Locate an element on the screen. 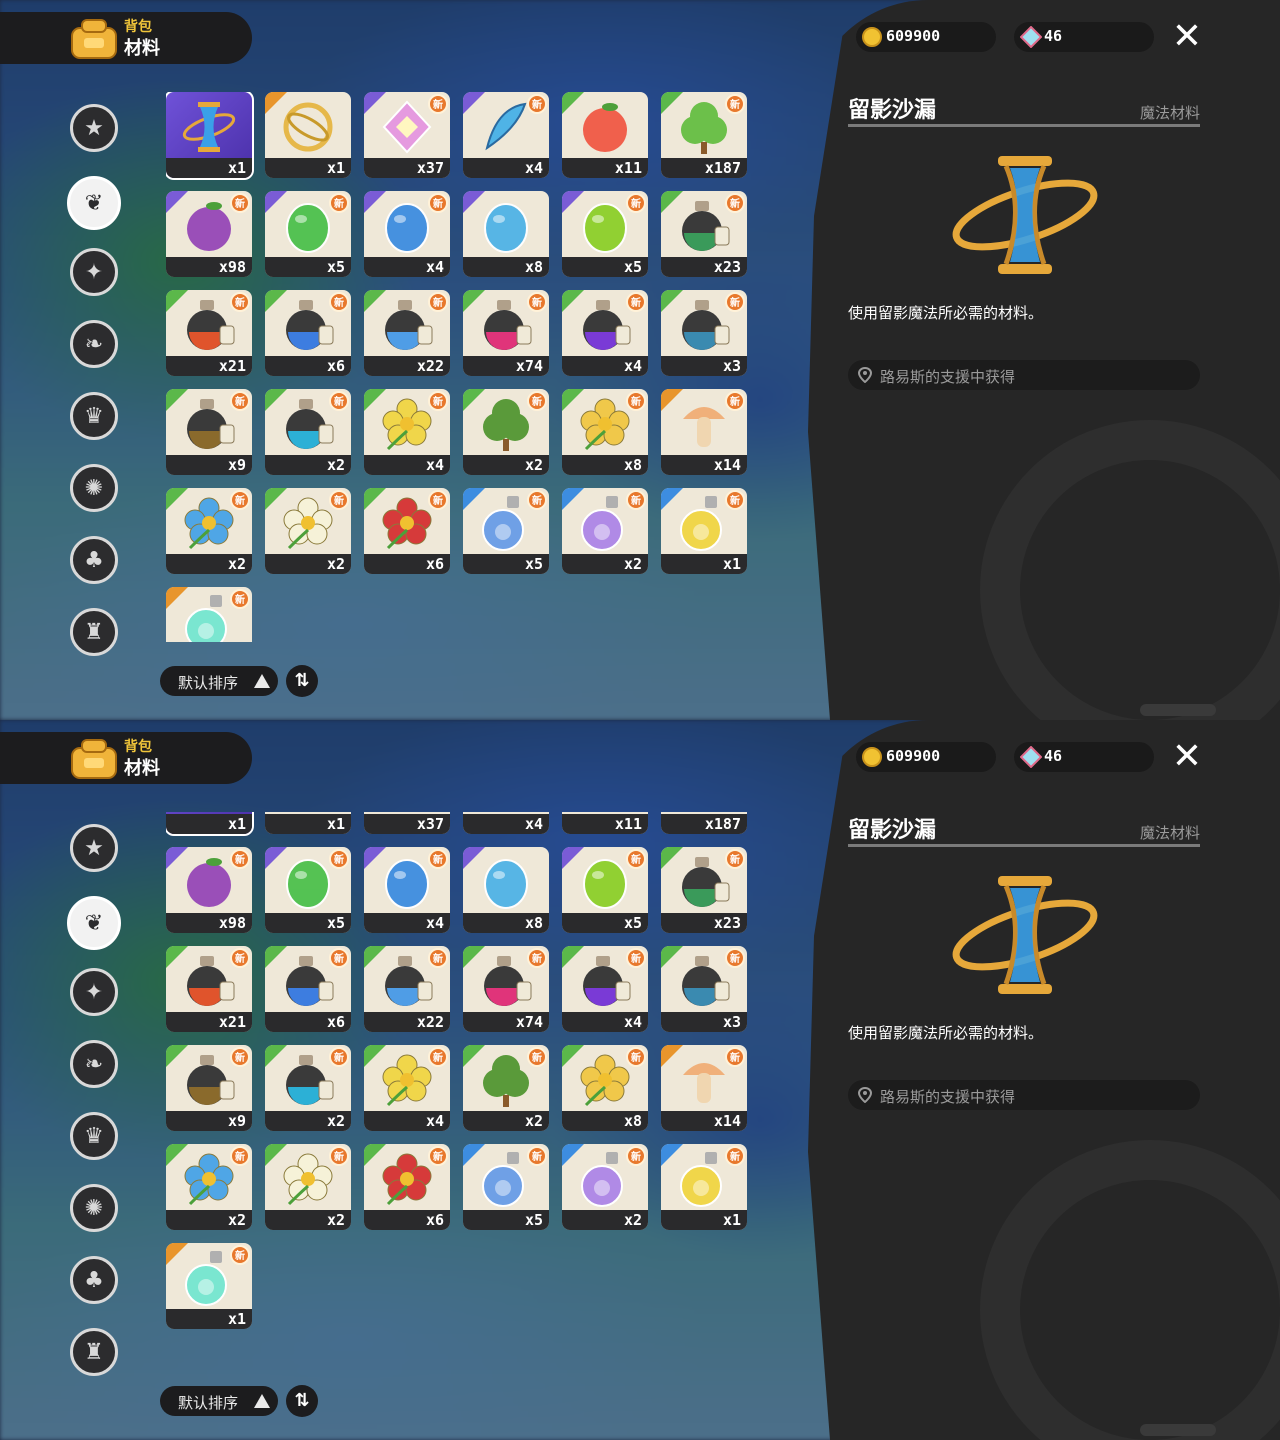  green-potion-icon is located at coordinates (704, 882).